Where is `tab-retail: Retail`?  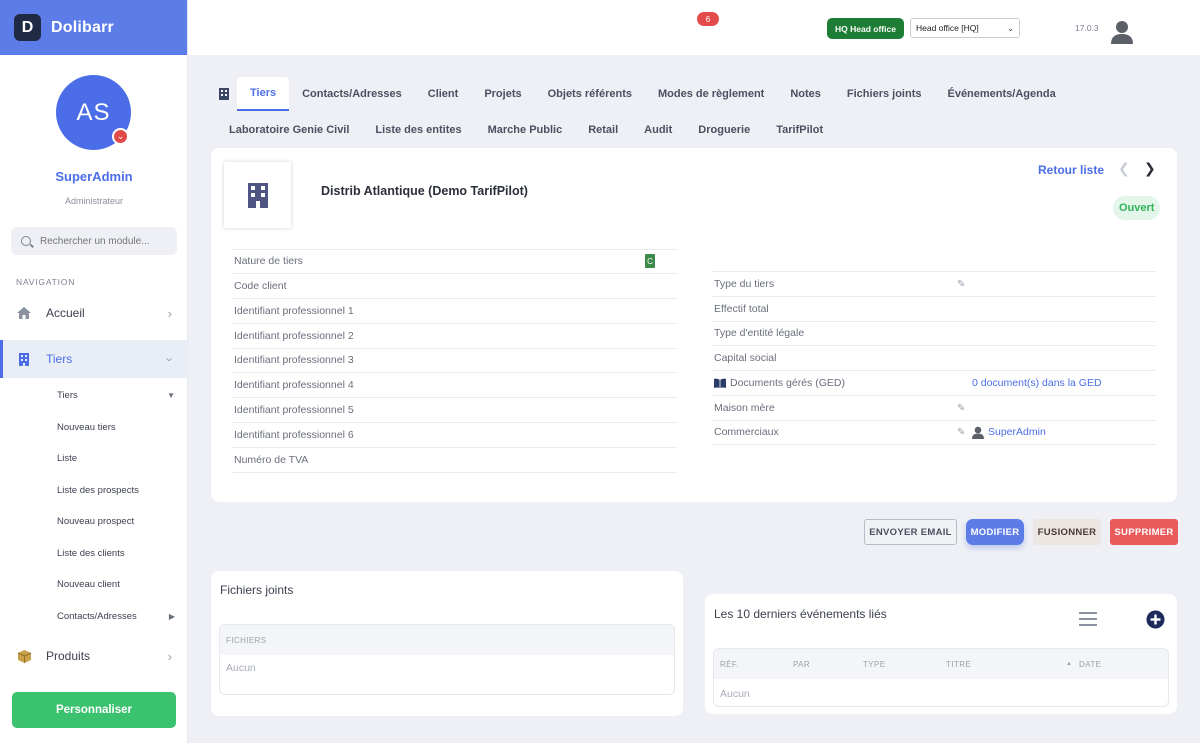
tab-retail: Retail is located at coordinates (603, 130).